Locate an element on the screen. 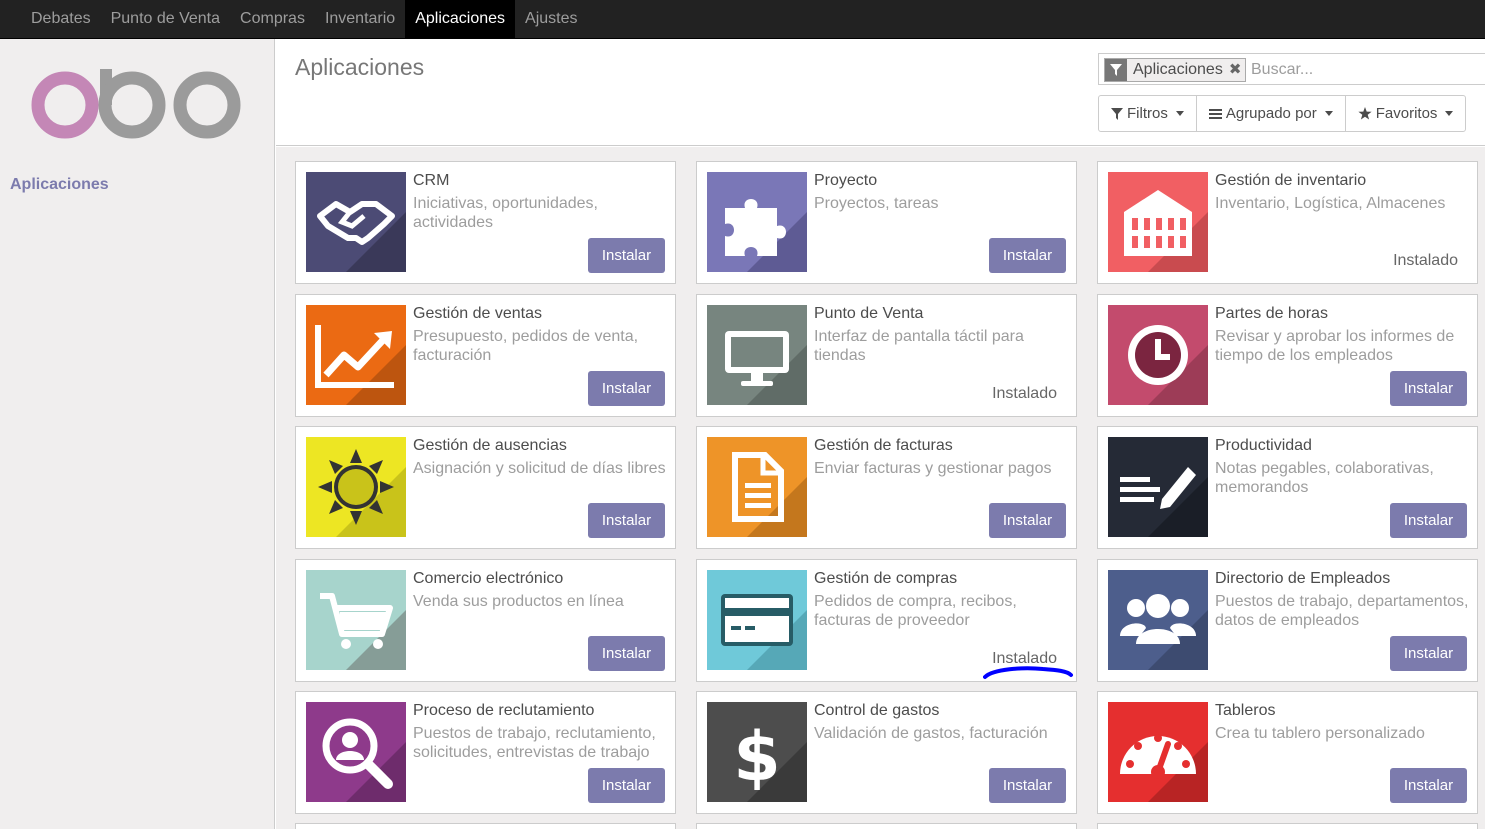  app-name: Comercio electrónico is located at coordinates (488, 578).